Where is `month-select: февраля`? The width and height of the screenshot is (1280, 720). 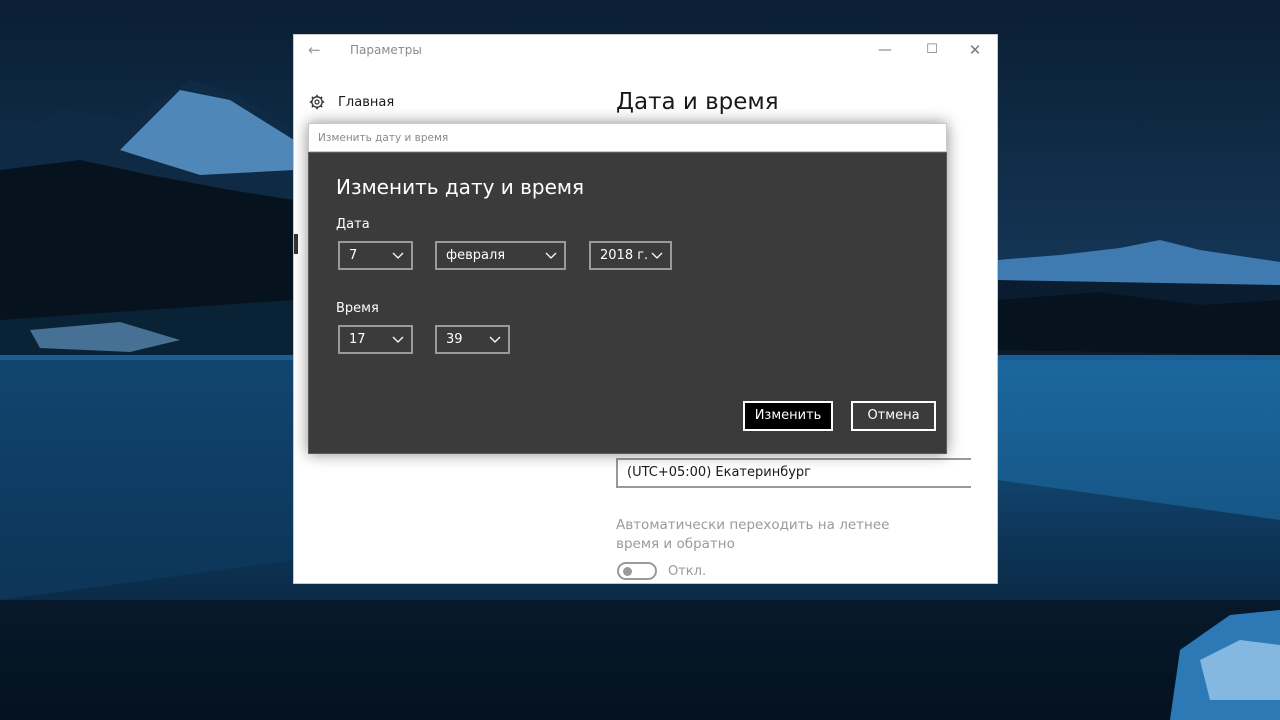 month-select: февраля is located at coordinates (500, 255).